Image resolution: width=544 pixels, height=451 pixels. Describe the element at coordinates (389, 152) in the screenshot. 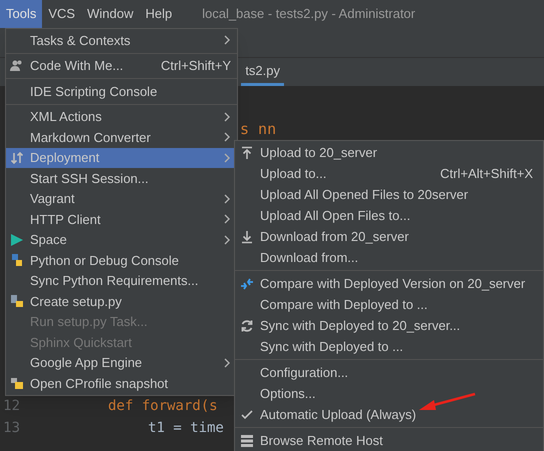

I see `menu-item: Upload to 20_server` at that location.